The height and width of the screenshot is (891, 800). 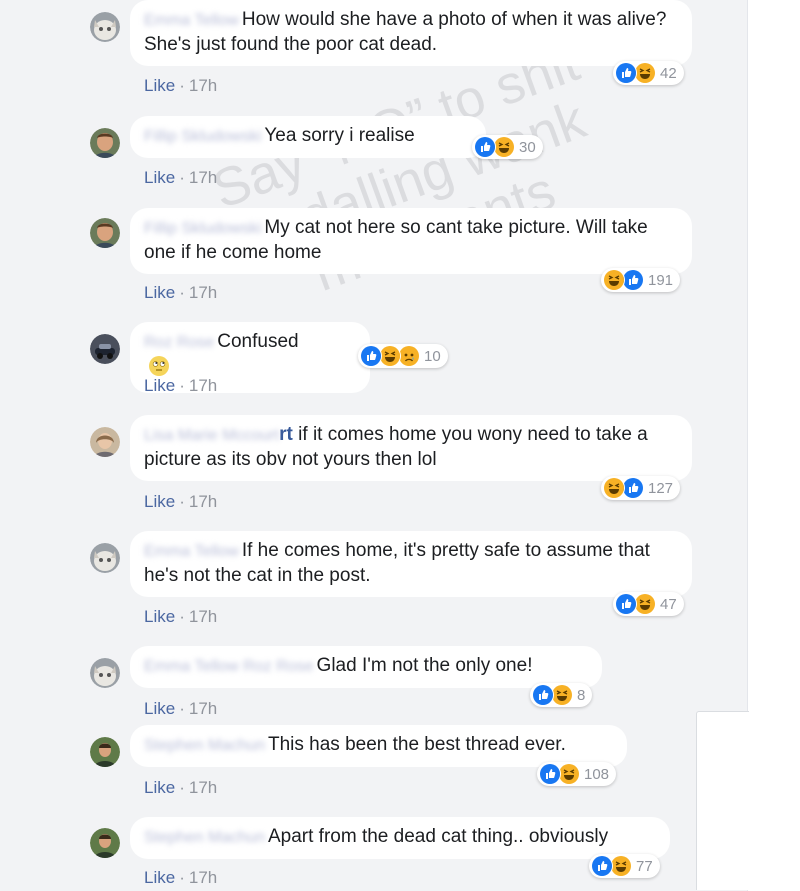 I want to click on reaction-count: 42, so click(x=668, y=73).